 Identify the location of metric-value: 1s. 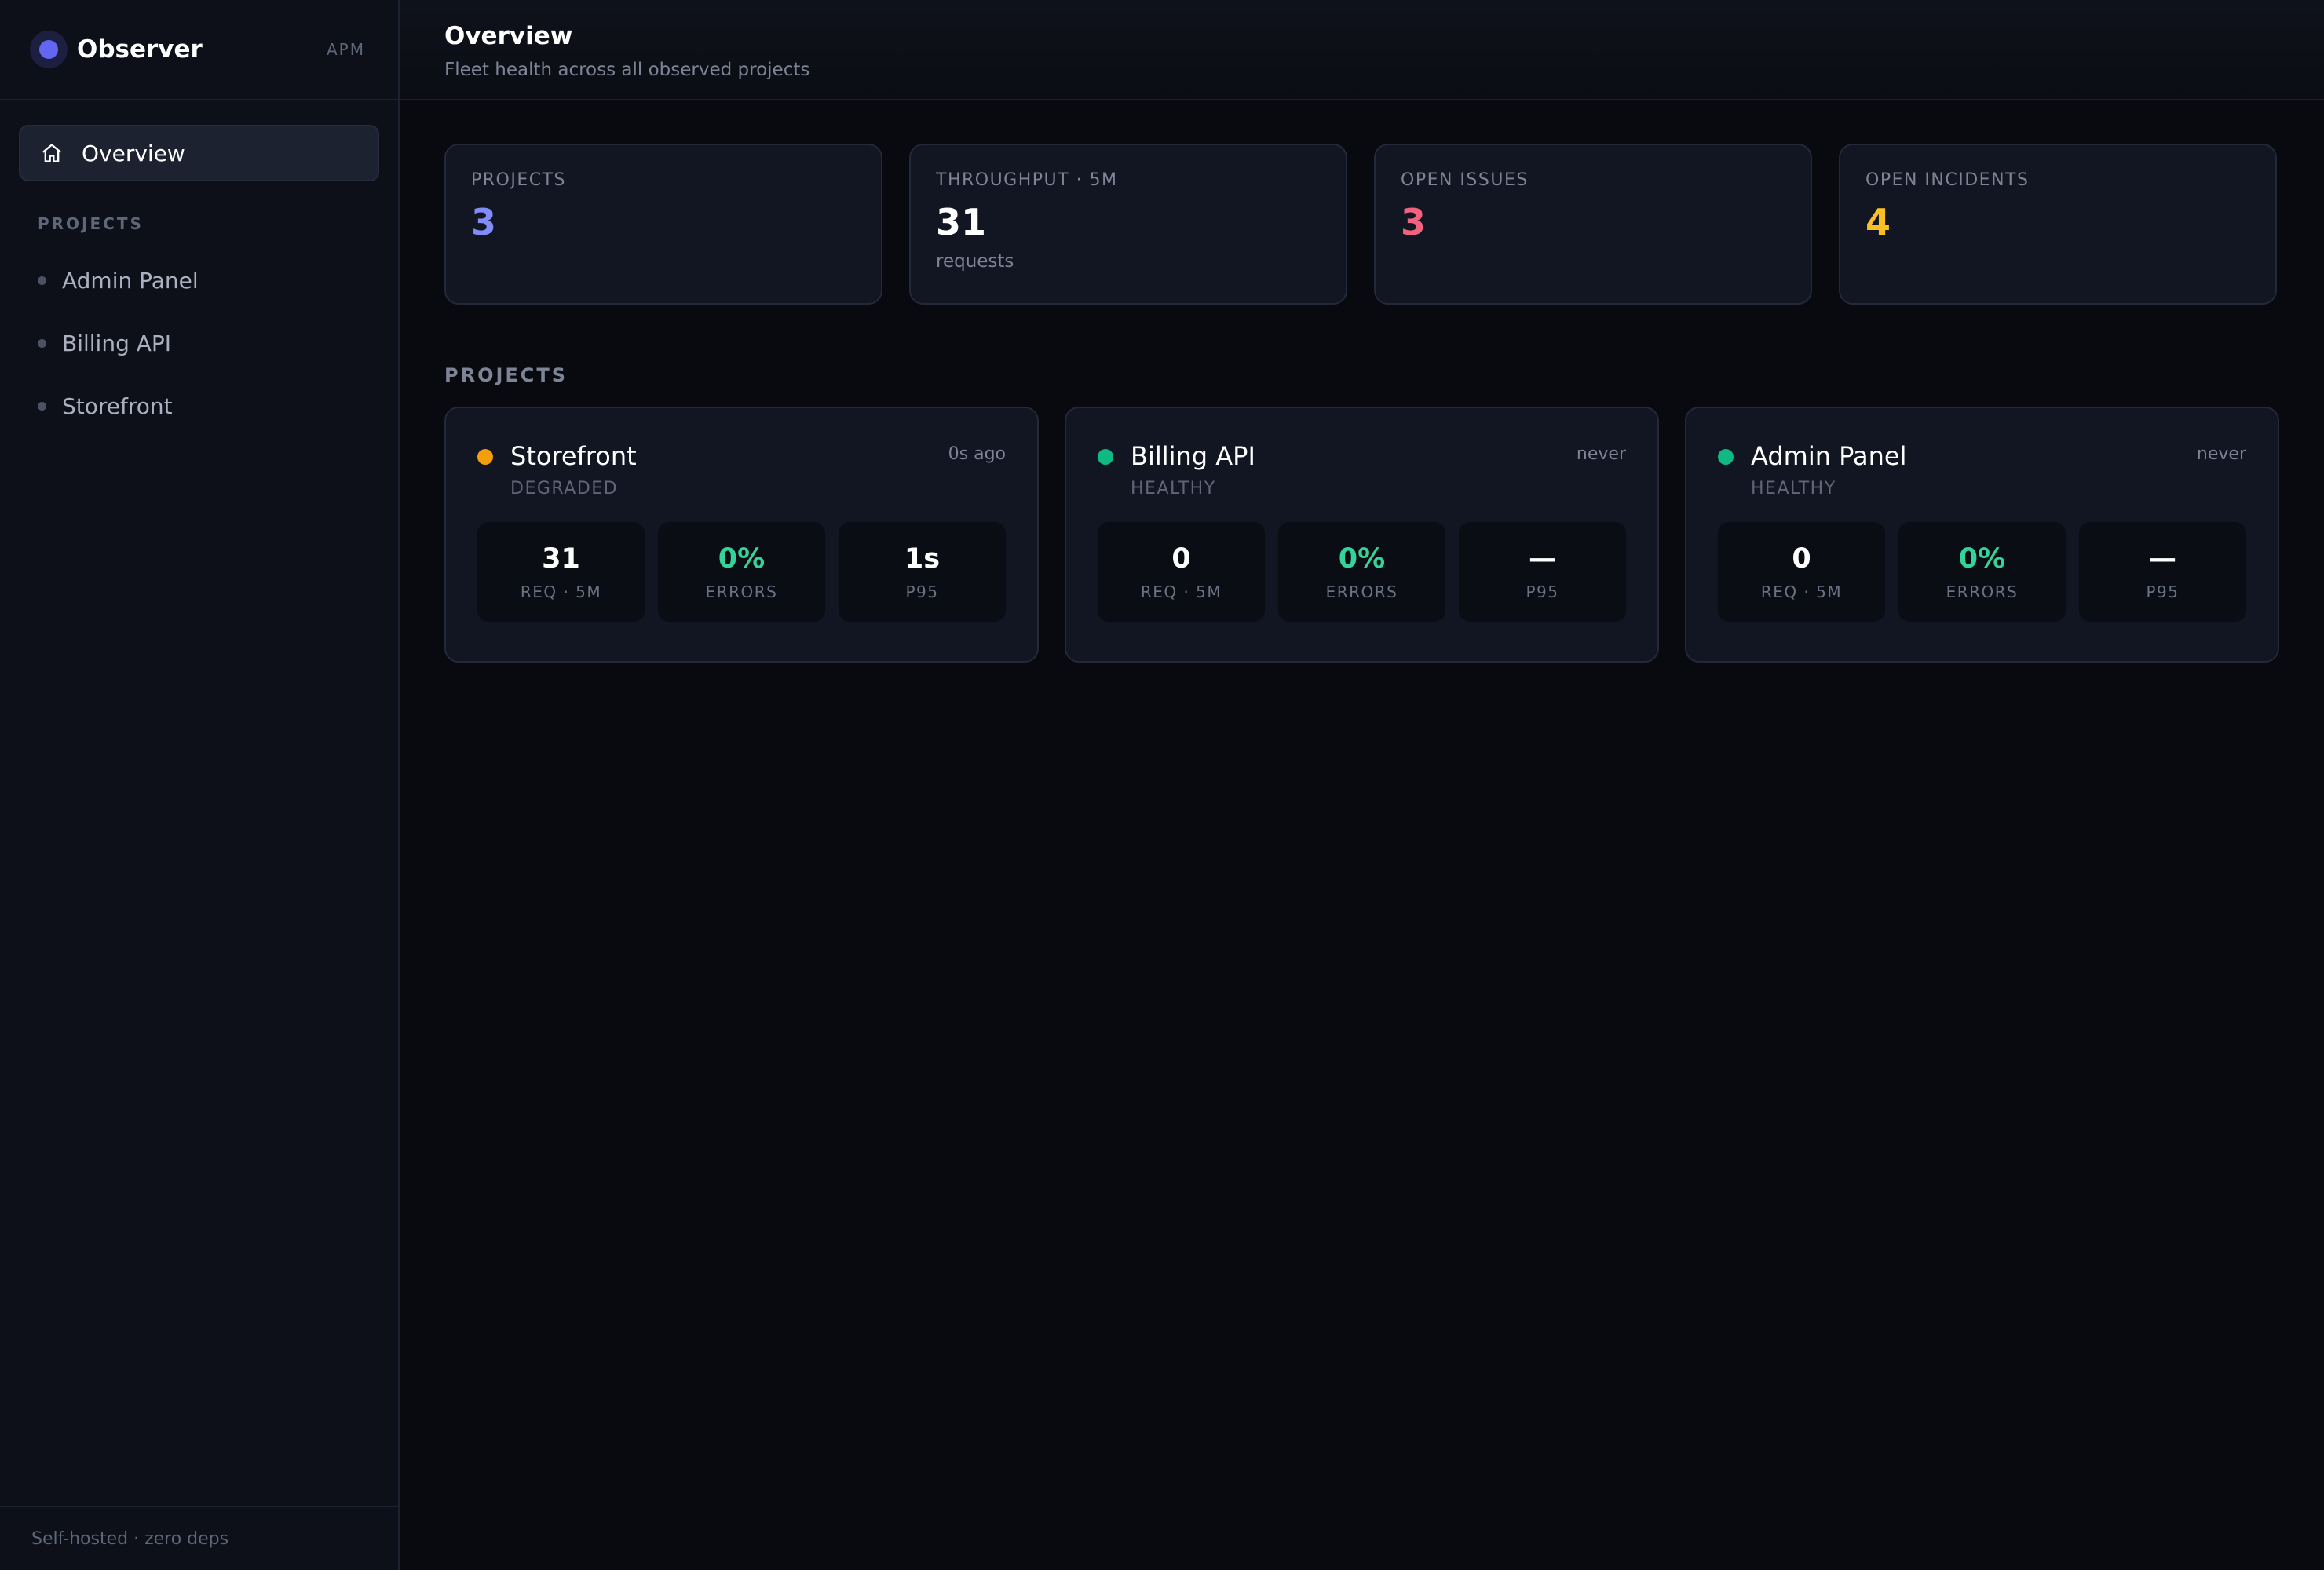
(922, 558).